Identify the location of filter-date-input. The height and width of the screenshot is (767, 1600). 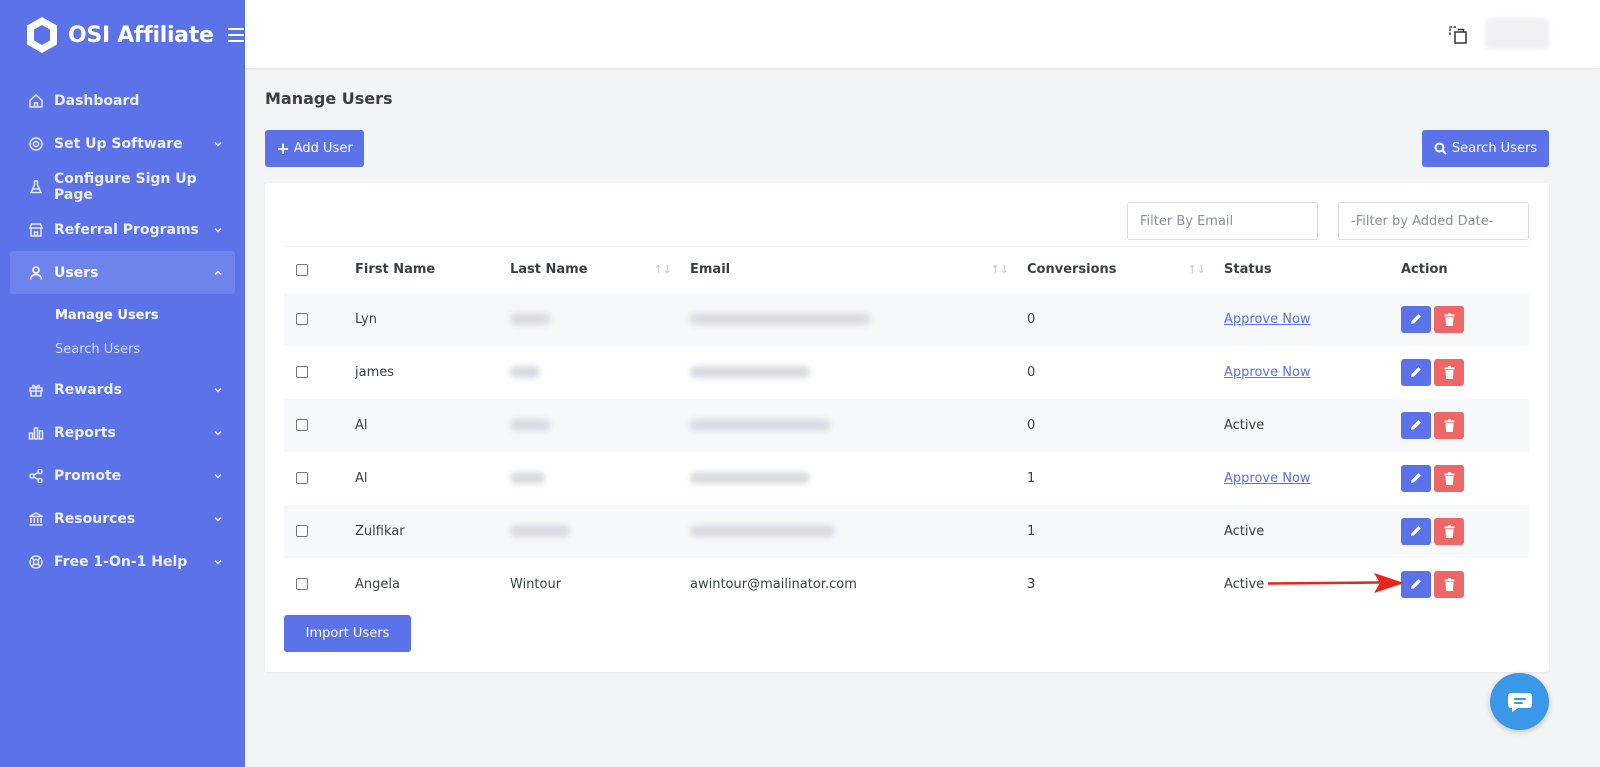
(1433, 221).